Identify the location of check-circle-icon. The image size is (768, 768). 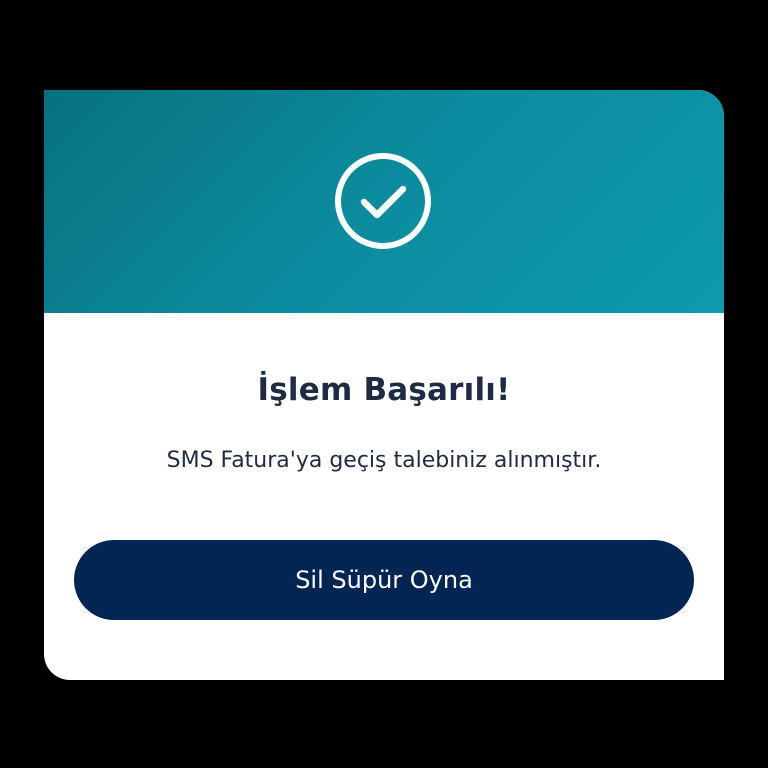
(383, 201).